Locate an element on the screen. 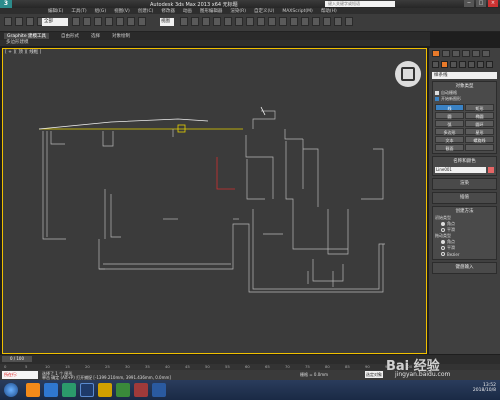 This screenshot has width=500, height=400. object-name-field: Line001 is located at coordinates (460, 170).